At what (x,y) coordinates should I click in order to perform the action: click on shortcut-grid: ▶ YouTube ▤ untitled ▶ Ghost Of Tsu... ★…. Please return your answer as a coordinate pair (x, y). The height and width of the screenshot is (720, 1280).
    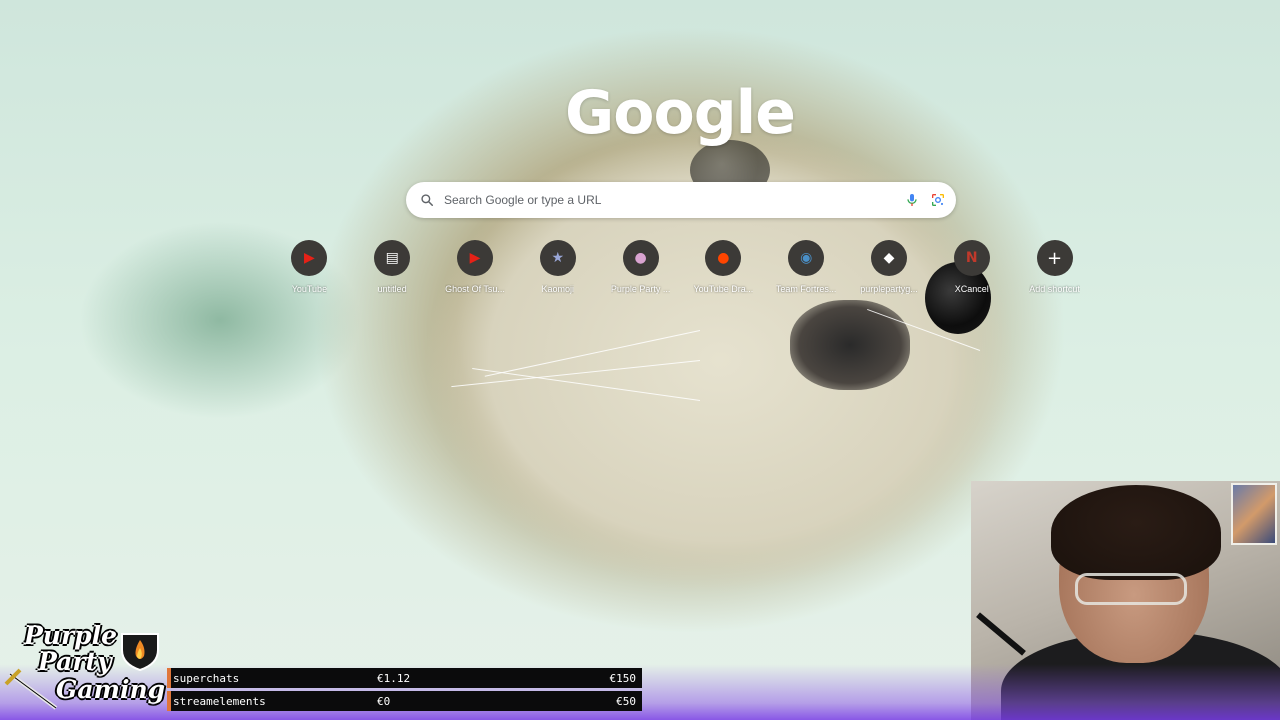
    Looking at the image, I should click on (682, 267).